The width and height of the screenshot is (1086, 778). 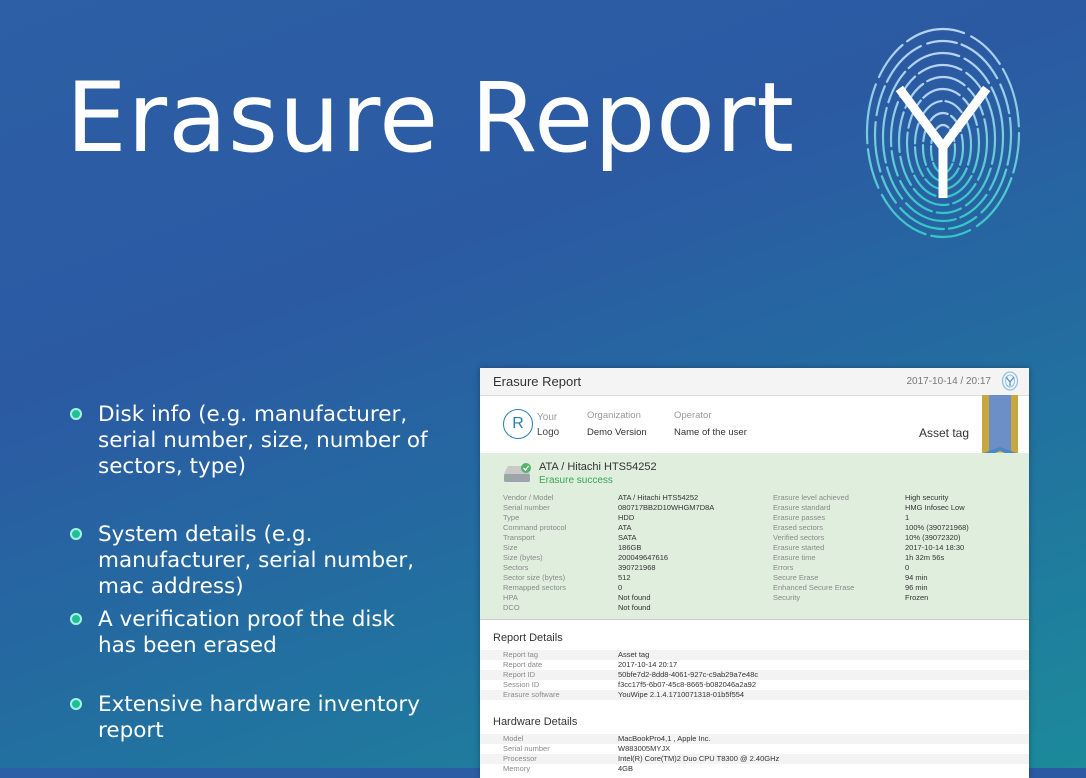 What do you see at coordinates (693, 415) in the screenshot?
I see `operator-label: Operator` at bounding box center [693, 415].